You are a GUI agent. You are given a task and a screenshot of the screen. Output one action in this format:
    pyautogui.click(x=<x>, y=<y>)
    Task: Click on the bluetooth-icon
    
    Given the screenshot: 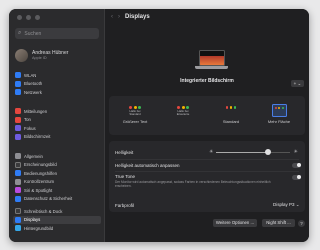 What is the action you would take?
    pyautogui.click(x=18, y=83)
    